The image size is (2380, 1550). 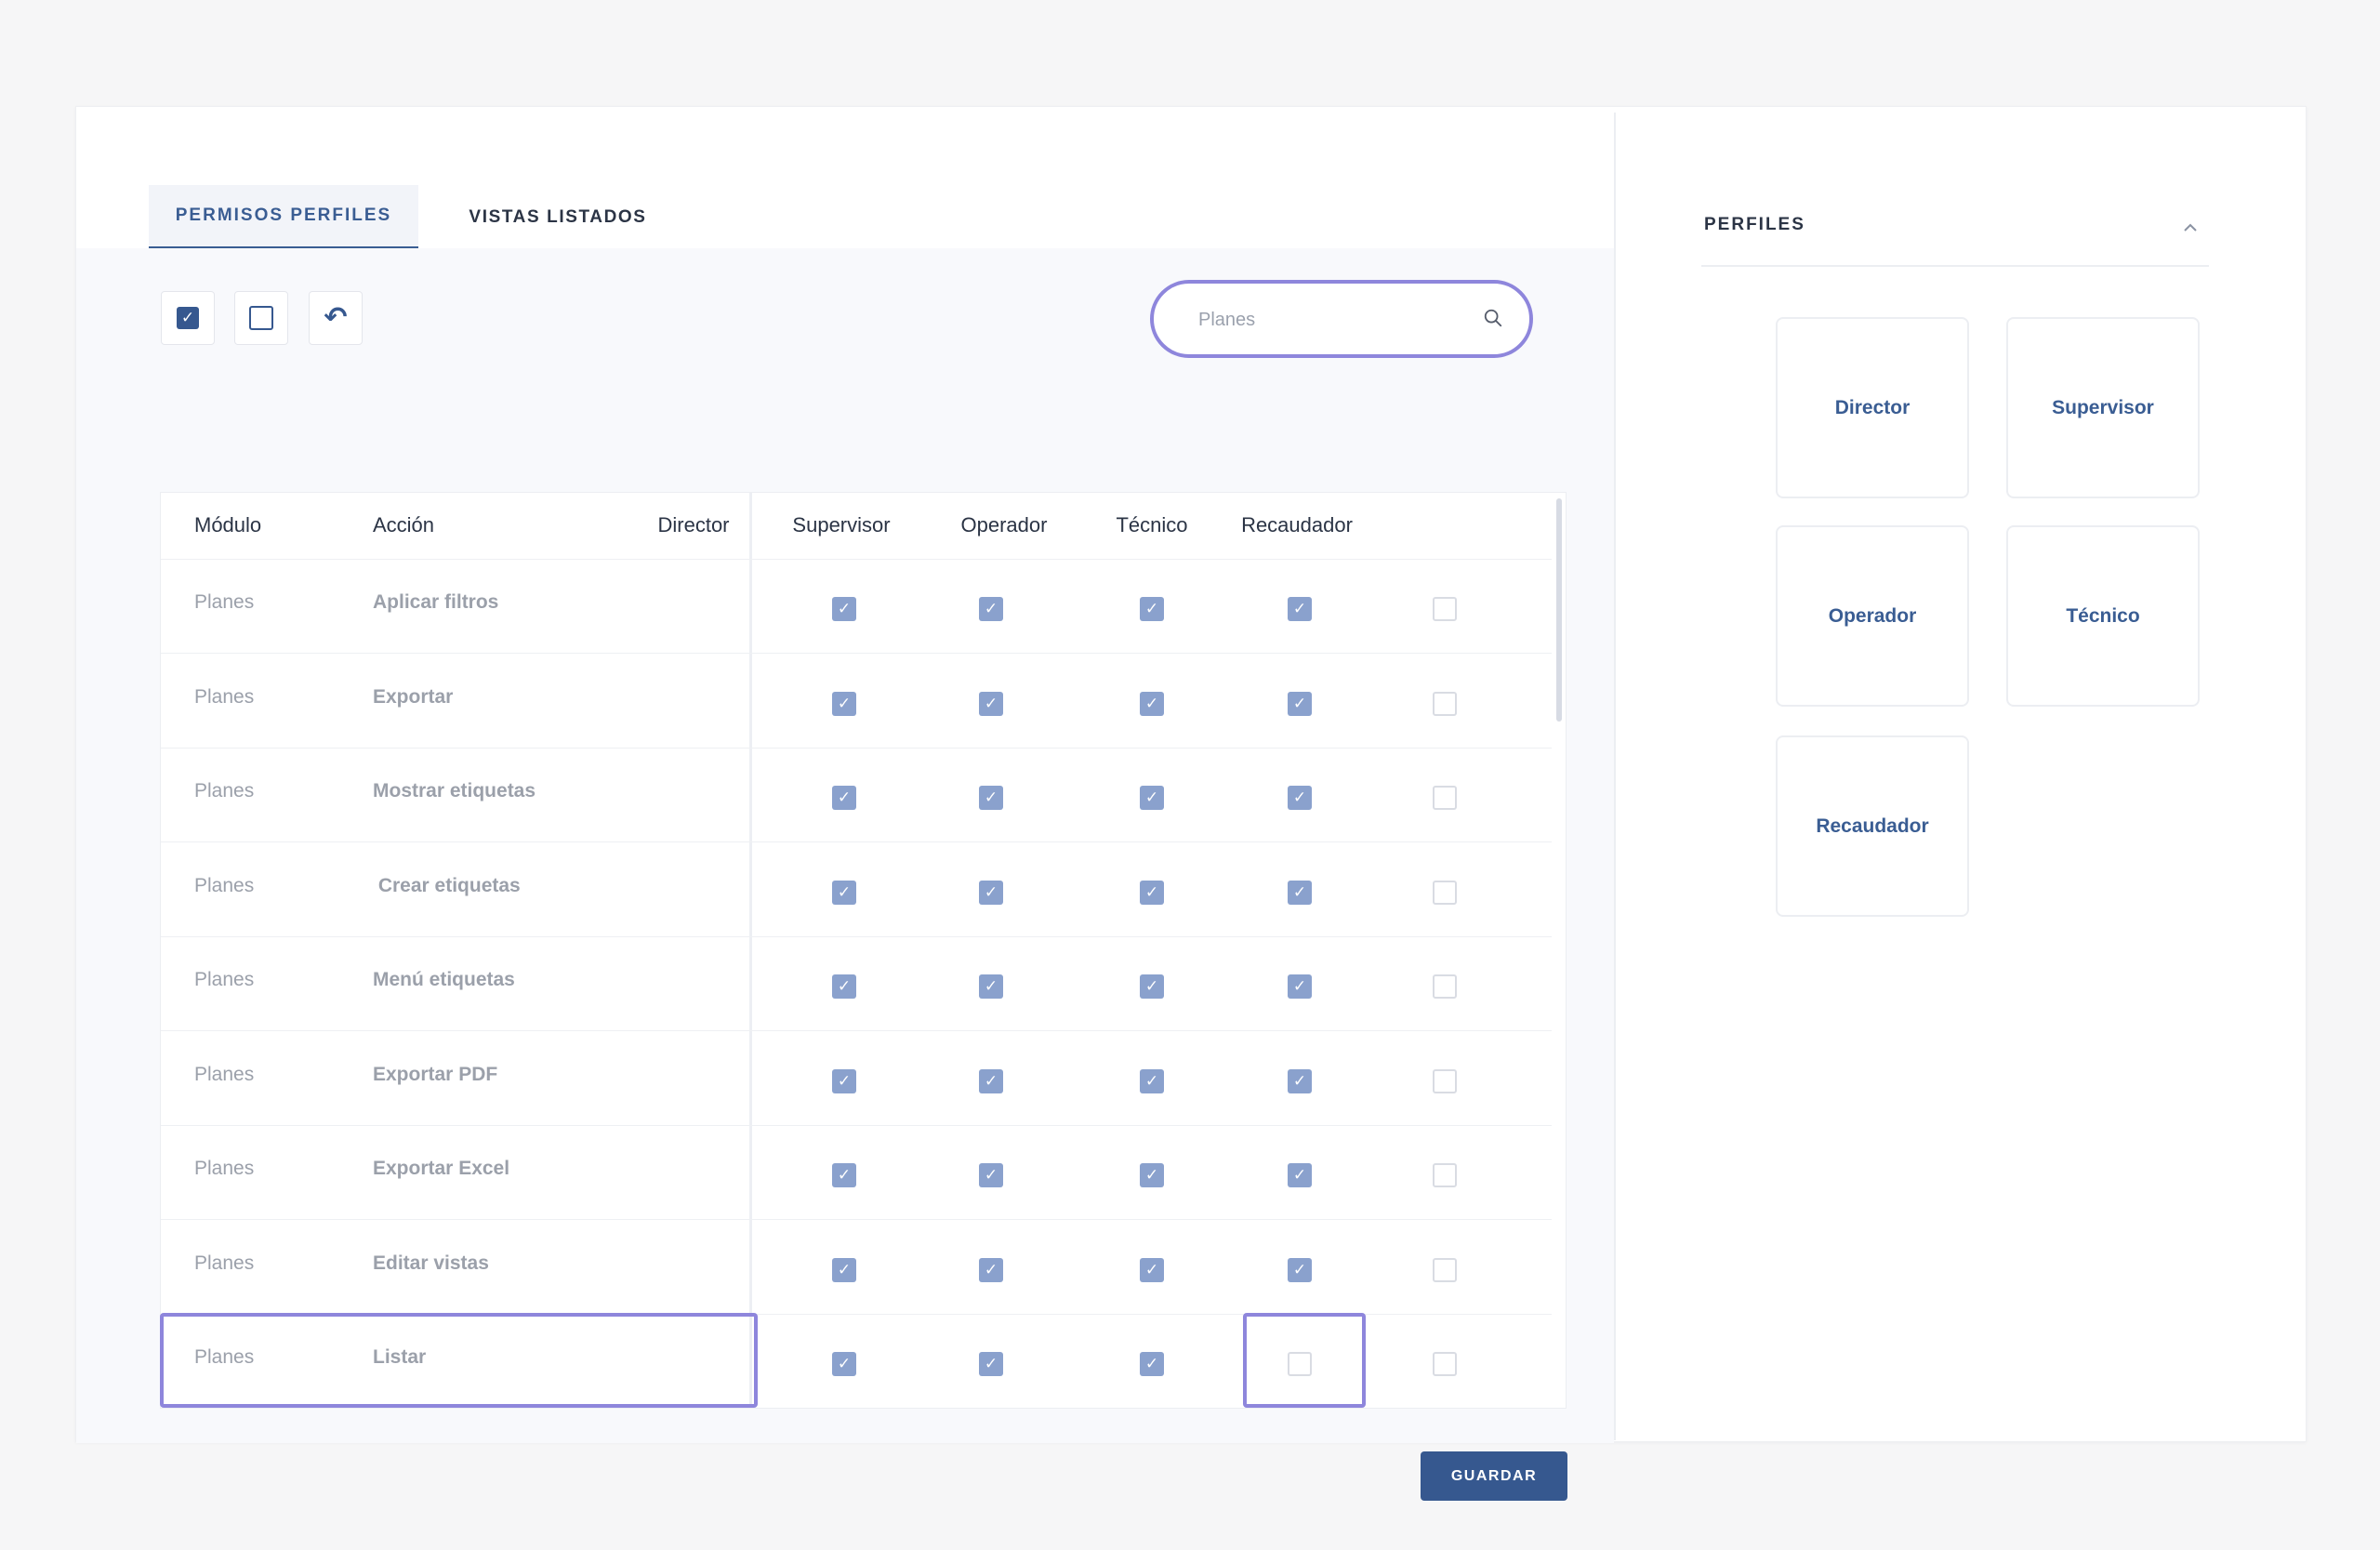 I want to click on profile-card-label: Recaudador, so click(x=1872, y=826).